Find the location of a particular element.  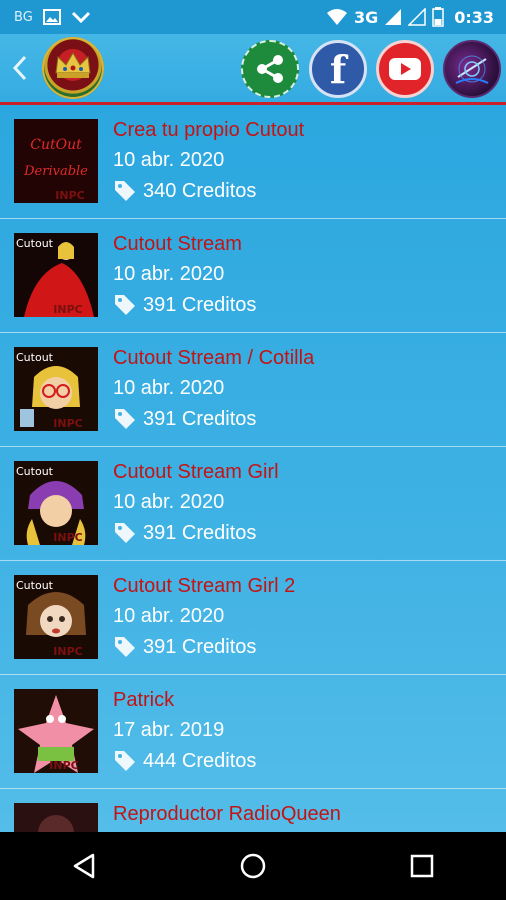

cutout-cotilla-thumb: Cutout INPC is located at coordinates (56, 389).